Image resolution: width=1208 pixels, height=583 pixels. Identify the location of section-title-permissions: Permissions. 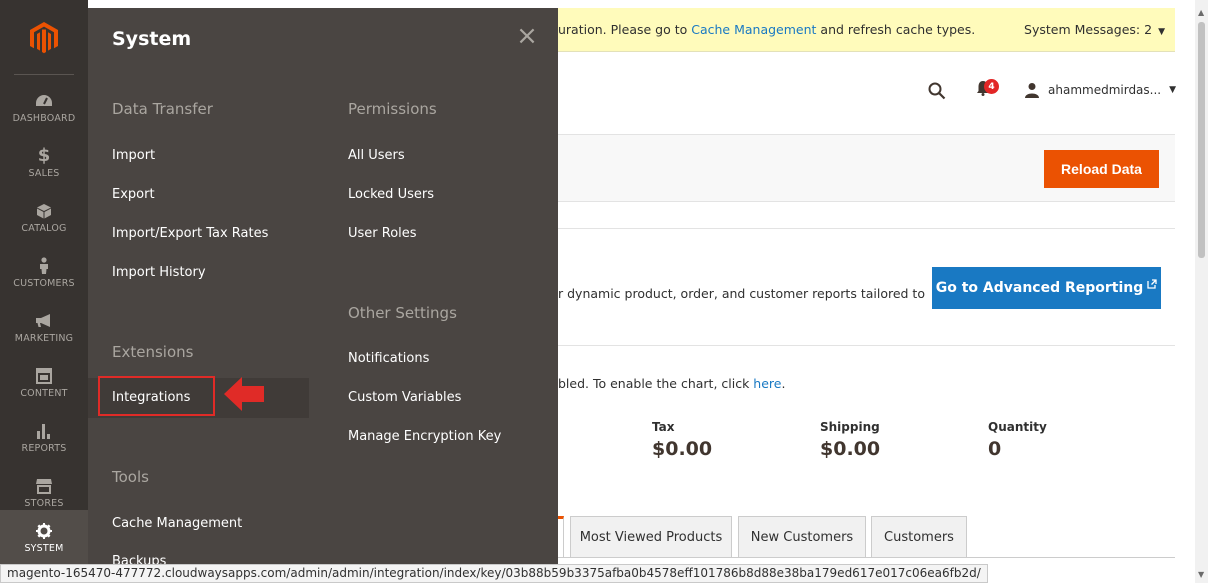
(392, 109).